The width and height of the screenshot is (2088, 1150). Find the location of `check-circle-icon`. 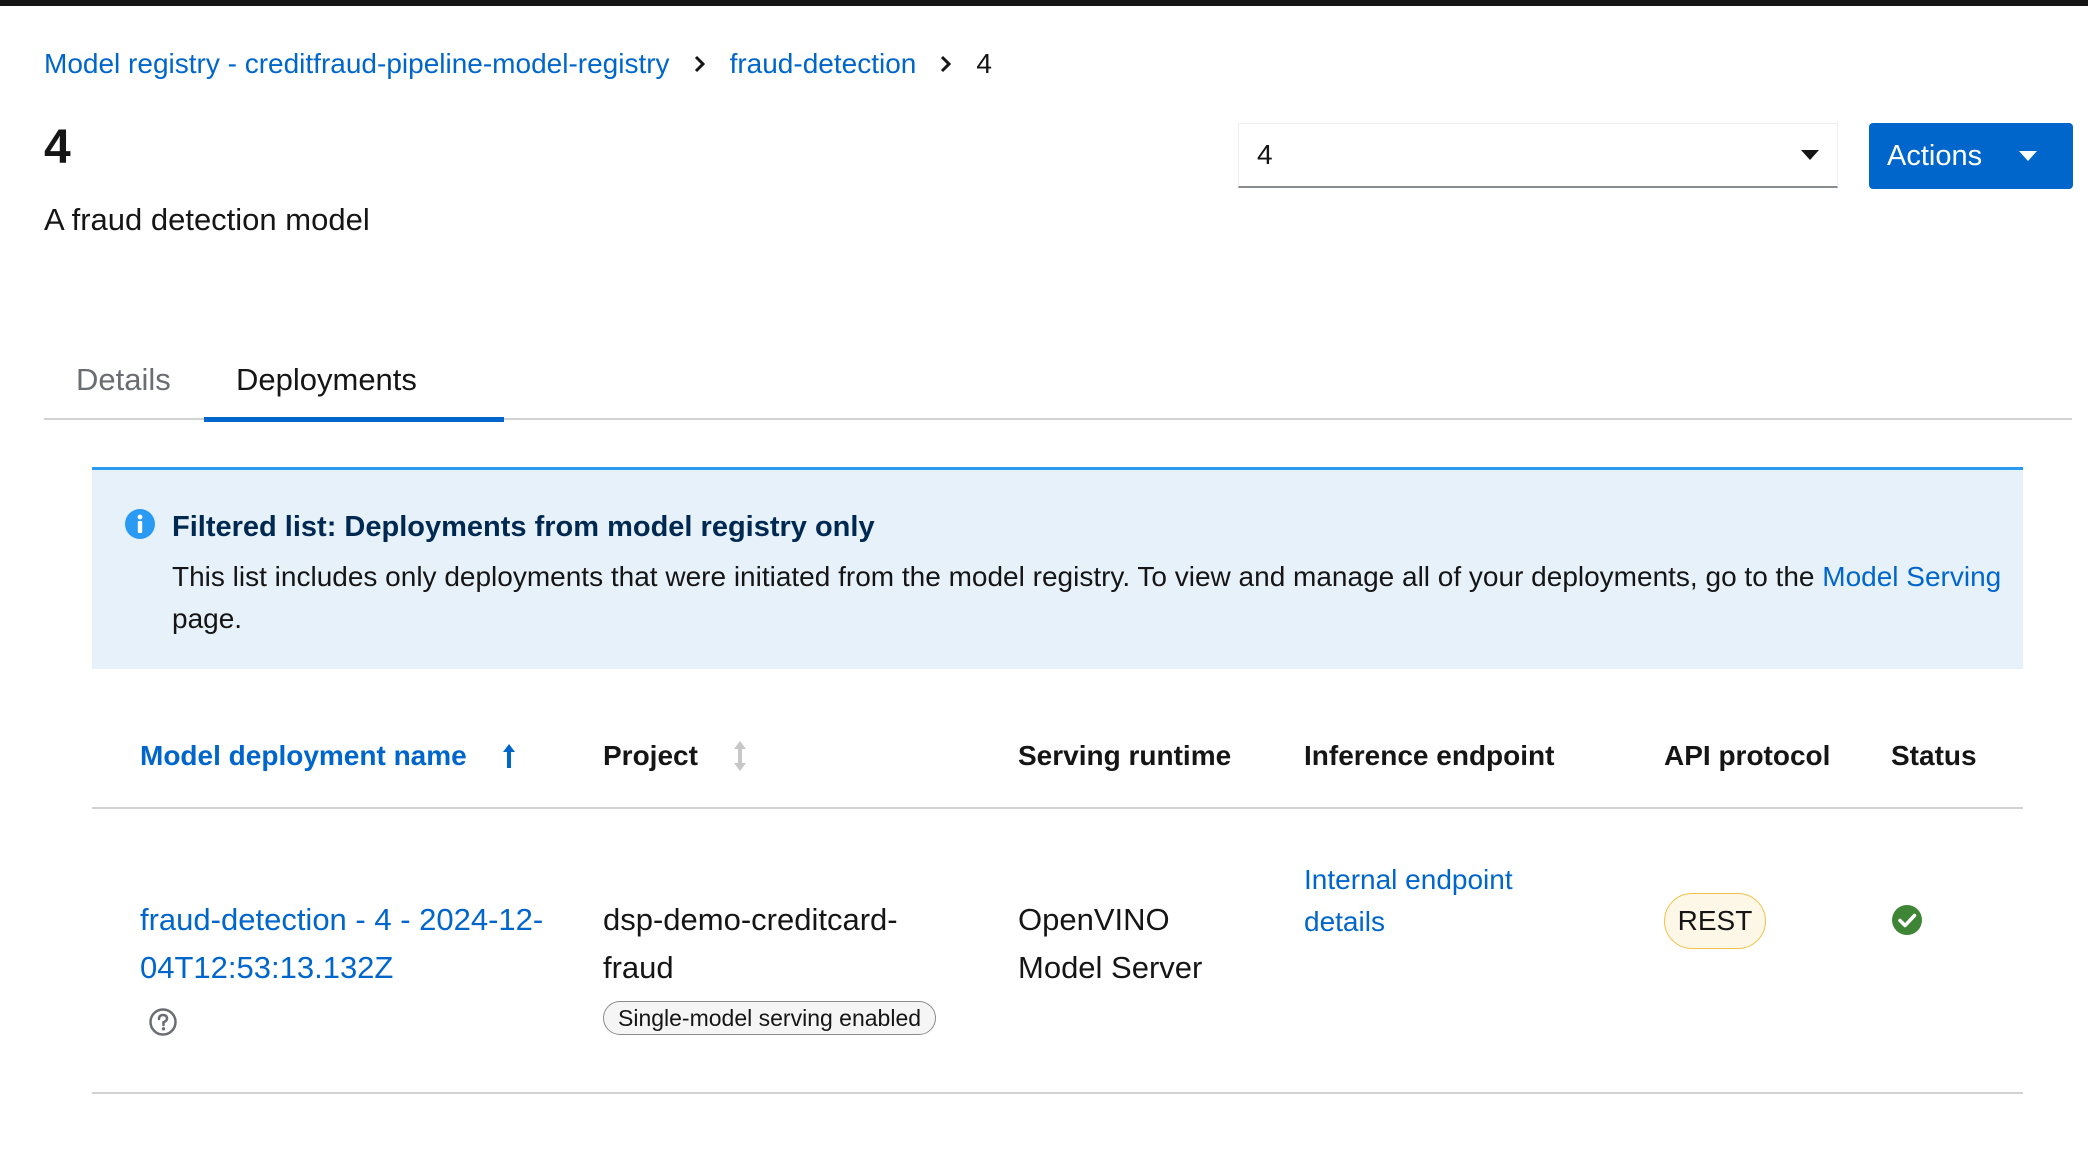

check-circle-icon is located at coordinates (1907, 920).